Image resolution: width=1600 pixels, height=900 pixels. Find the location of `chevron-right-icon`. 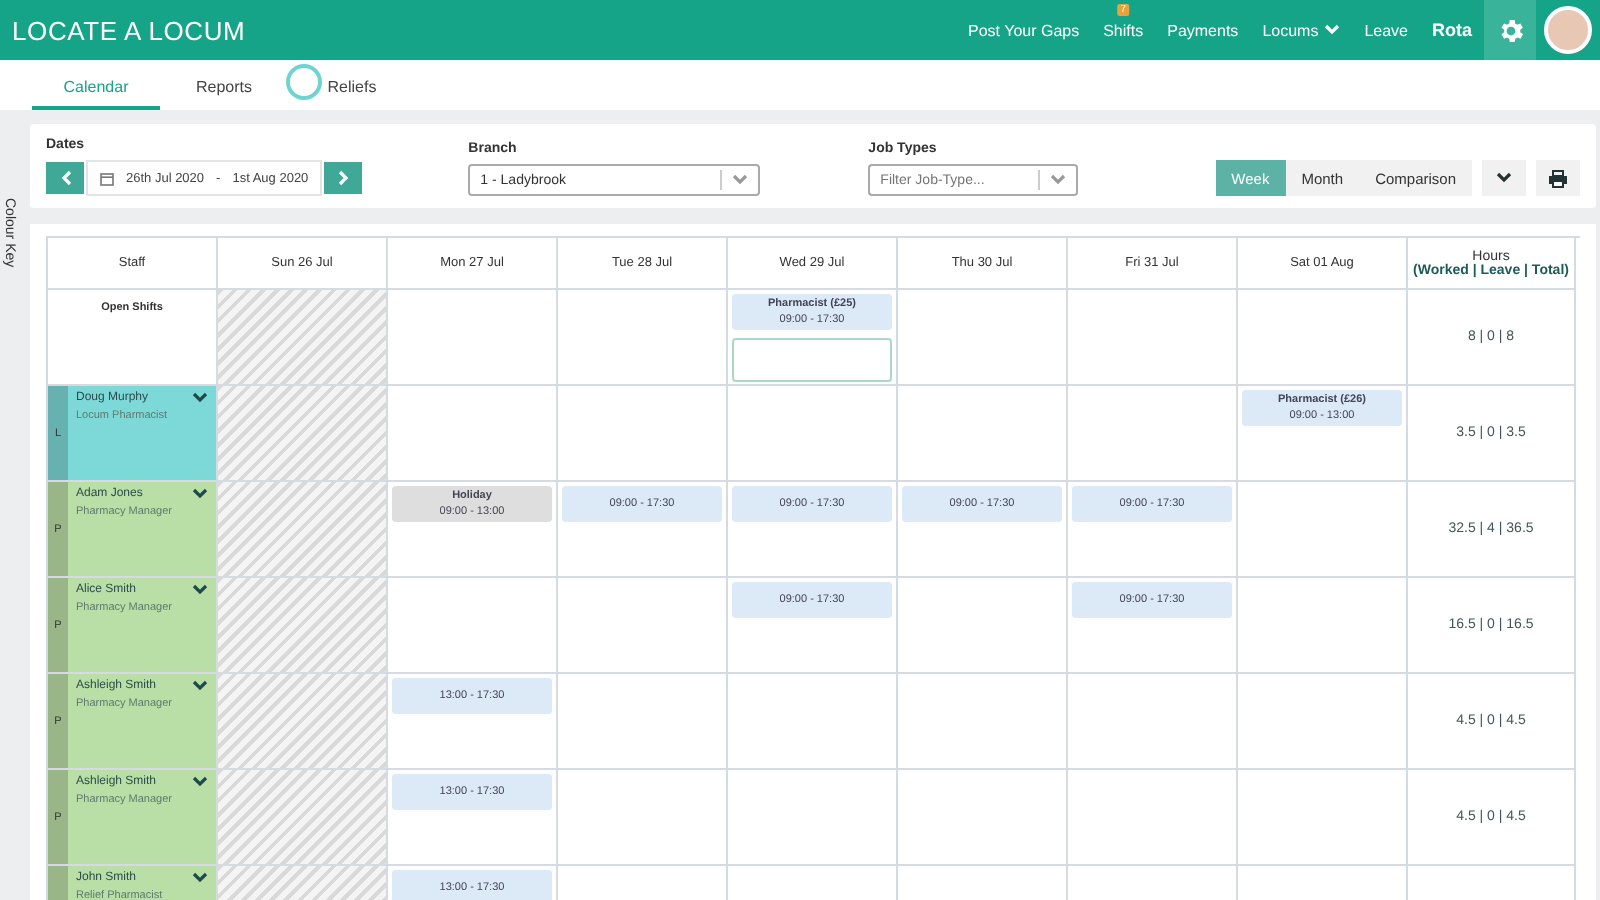

chevron-right-icon is located at coordinates (343, 178).